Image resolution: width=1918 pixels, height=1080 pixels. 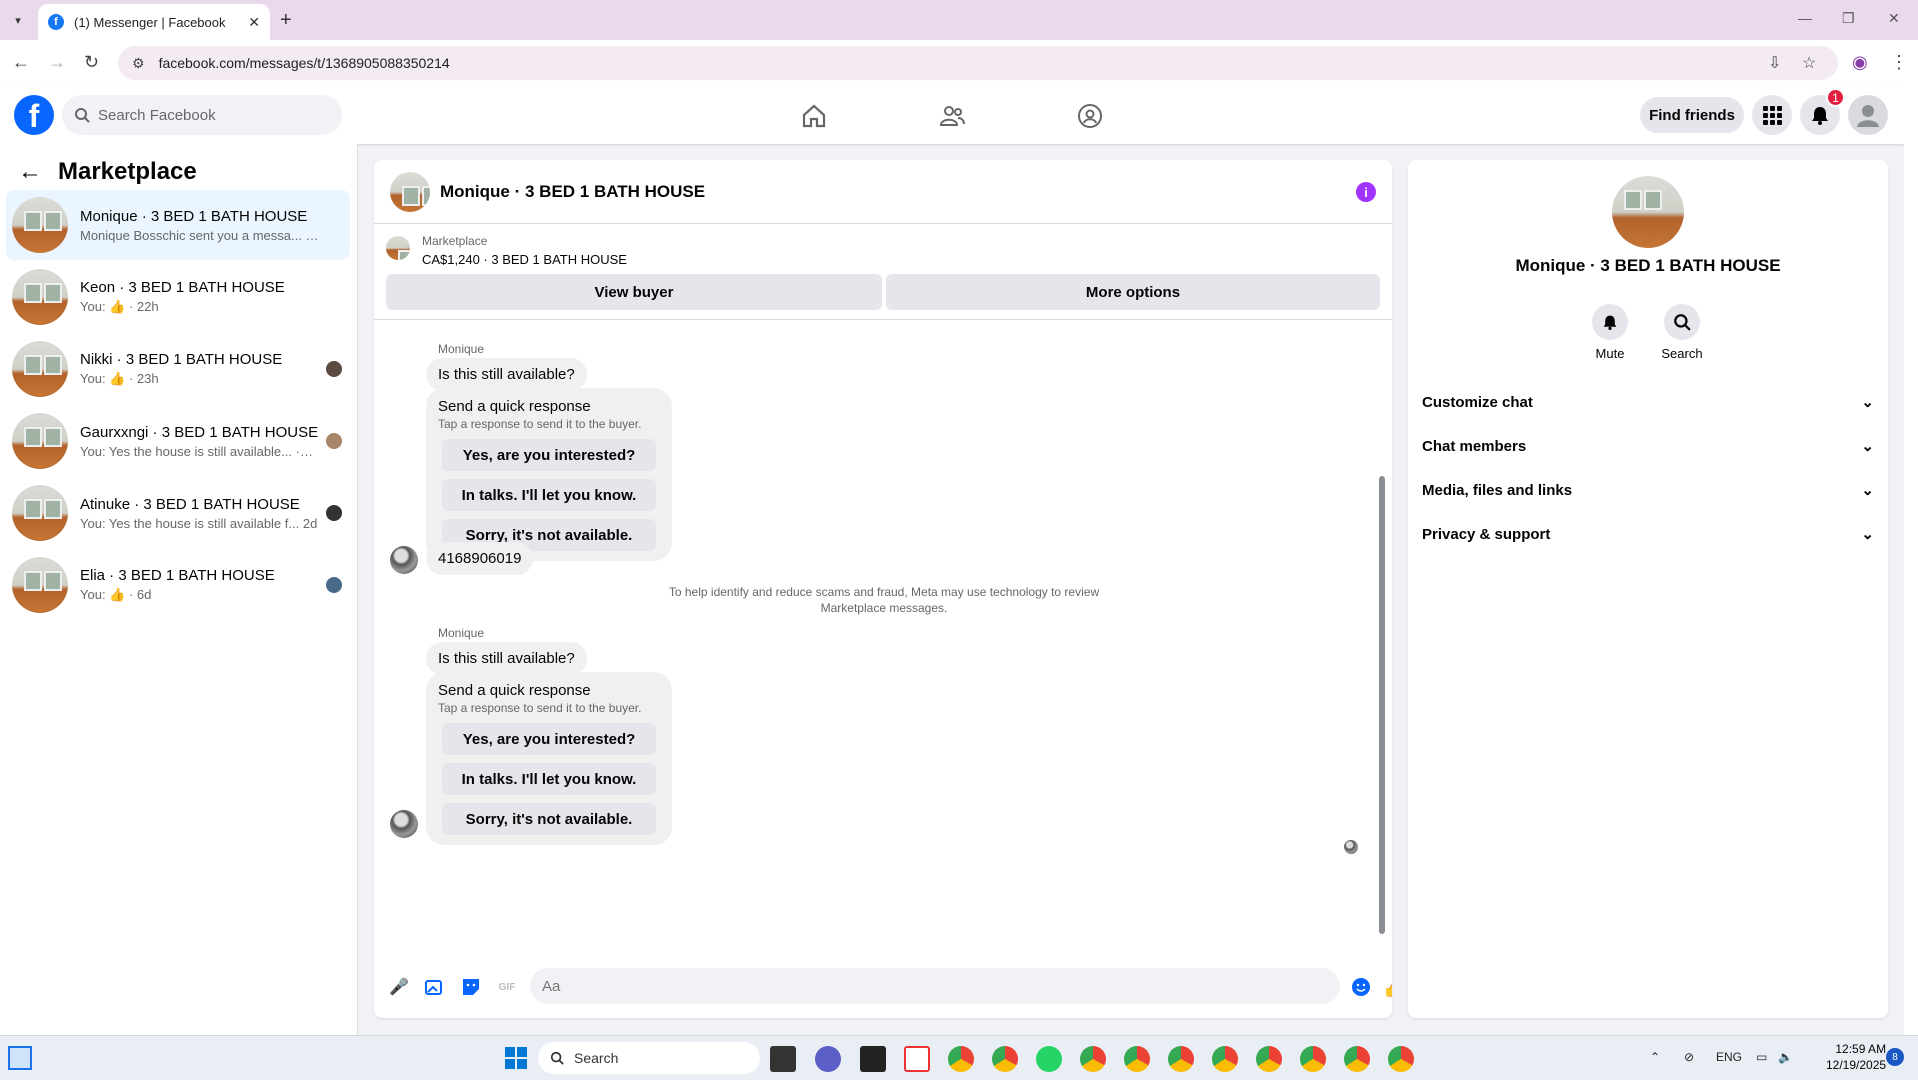 I want to click on account-avatar, so click(x=1868, y=115).